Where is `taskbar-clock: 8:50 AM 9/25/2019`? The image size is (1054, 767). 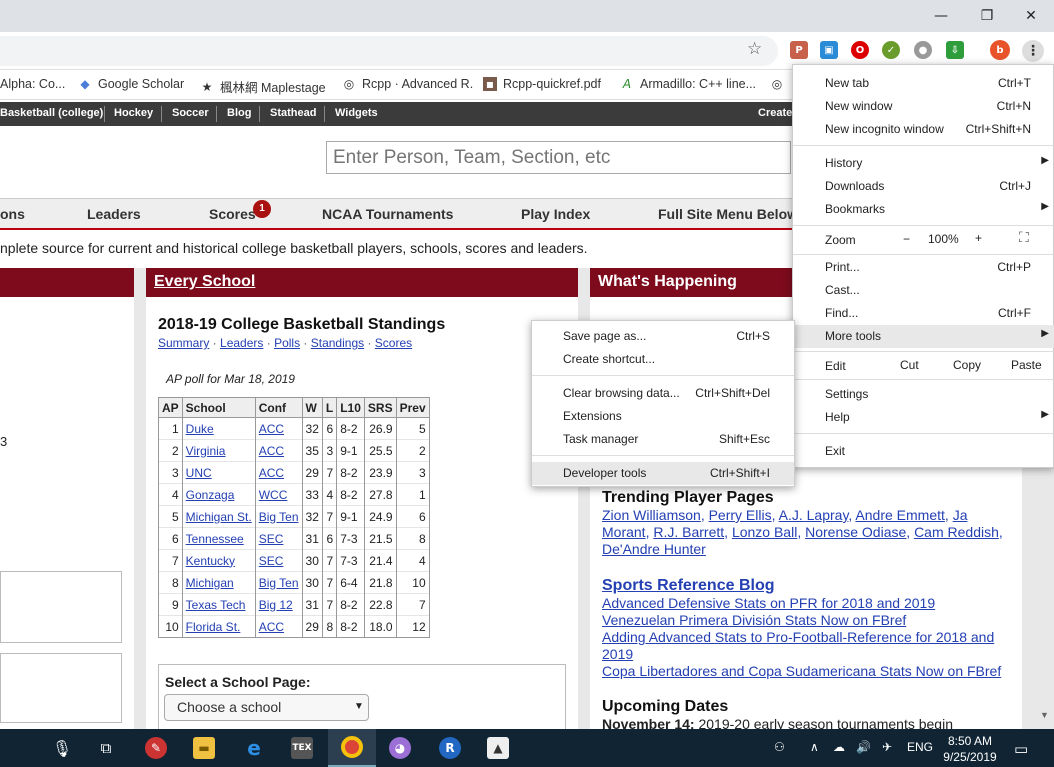 taskbar-clock: 8:50 AM 9/25/2019 is located at coordinates (970, 749).